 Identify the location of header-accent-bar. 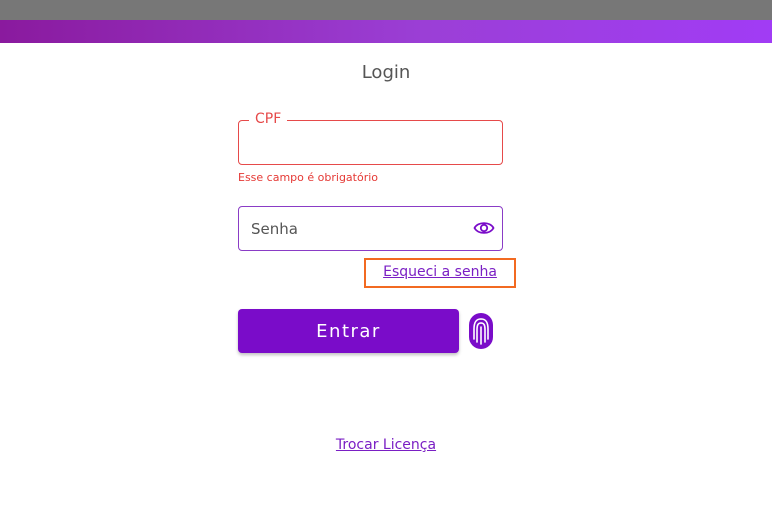
(386, 31).